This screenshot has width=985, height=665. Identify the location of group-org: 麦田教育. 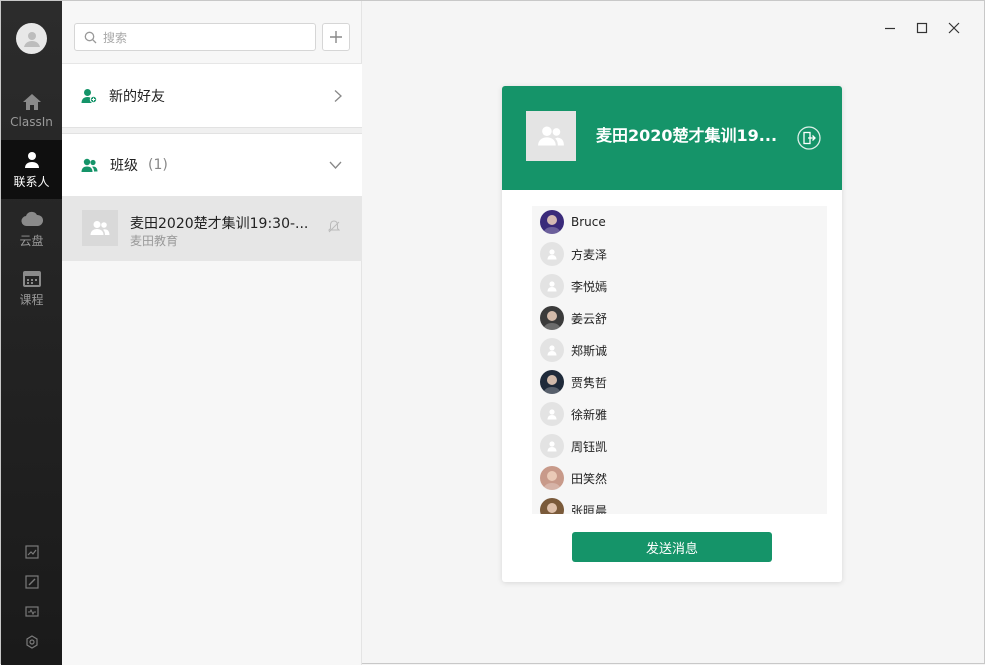
(154, 241).